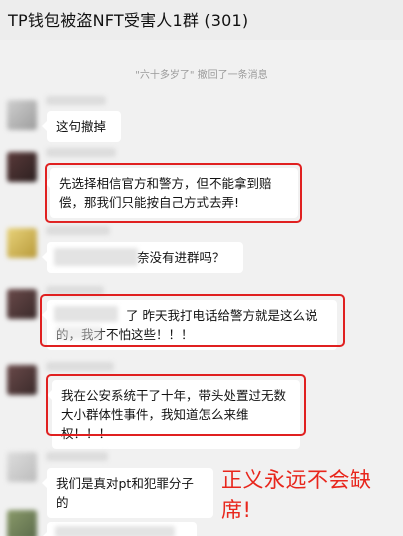 The height and width of the screenshot is (536, 403). I want to click on message-bubble: 这句撤掉, so click(81, 126).